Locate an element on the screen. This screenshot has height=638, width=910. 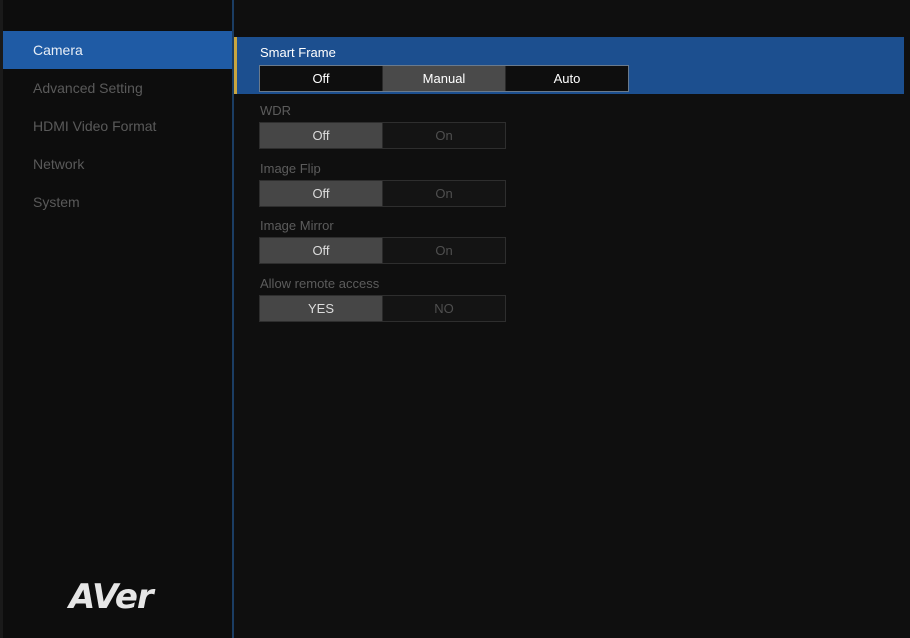
image-flip-label: Image Flip is located at coordinates (290, 168).